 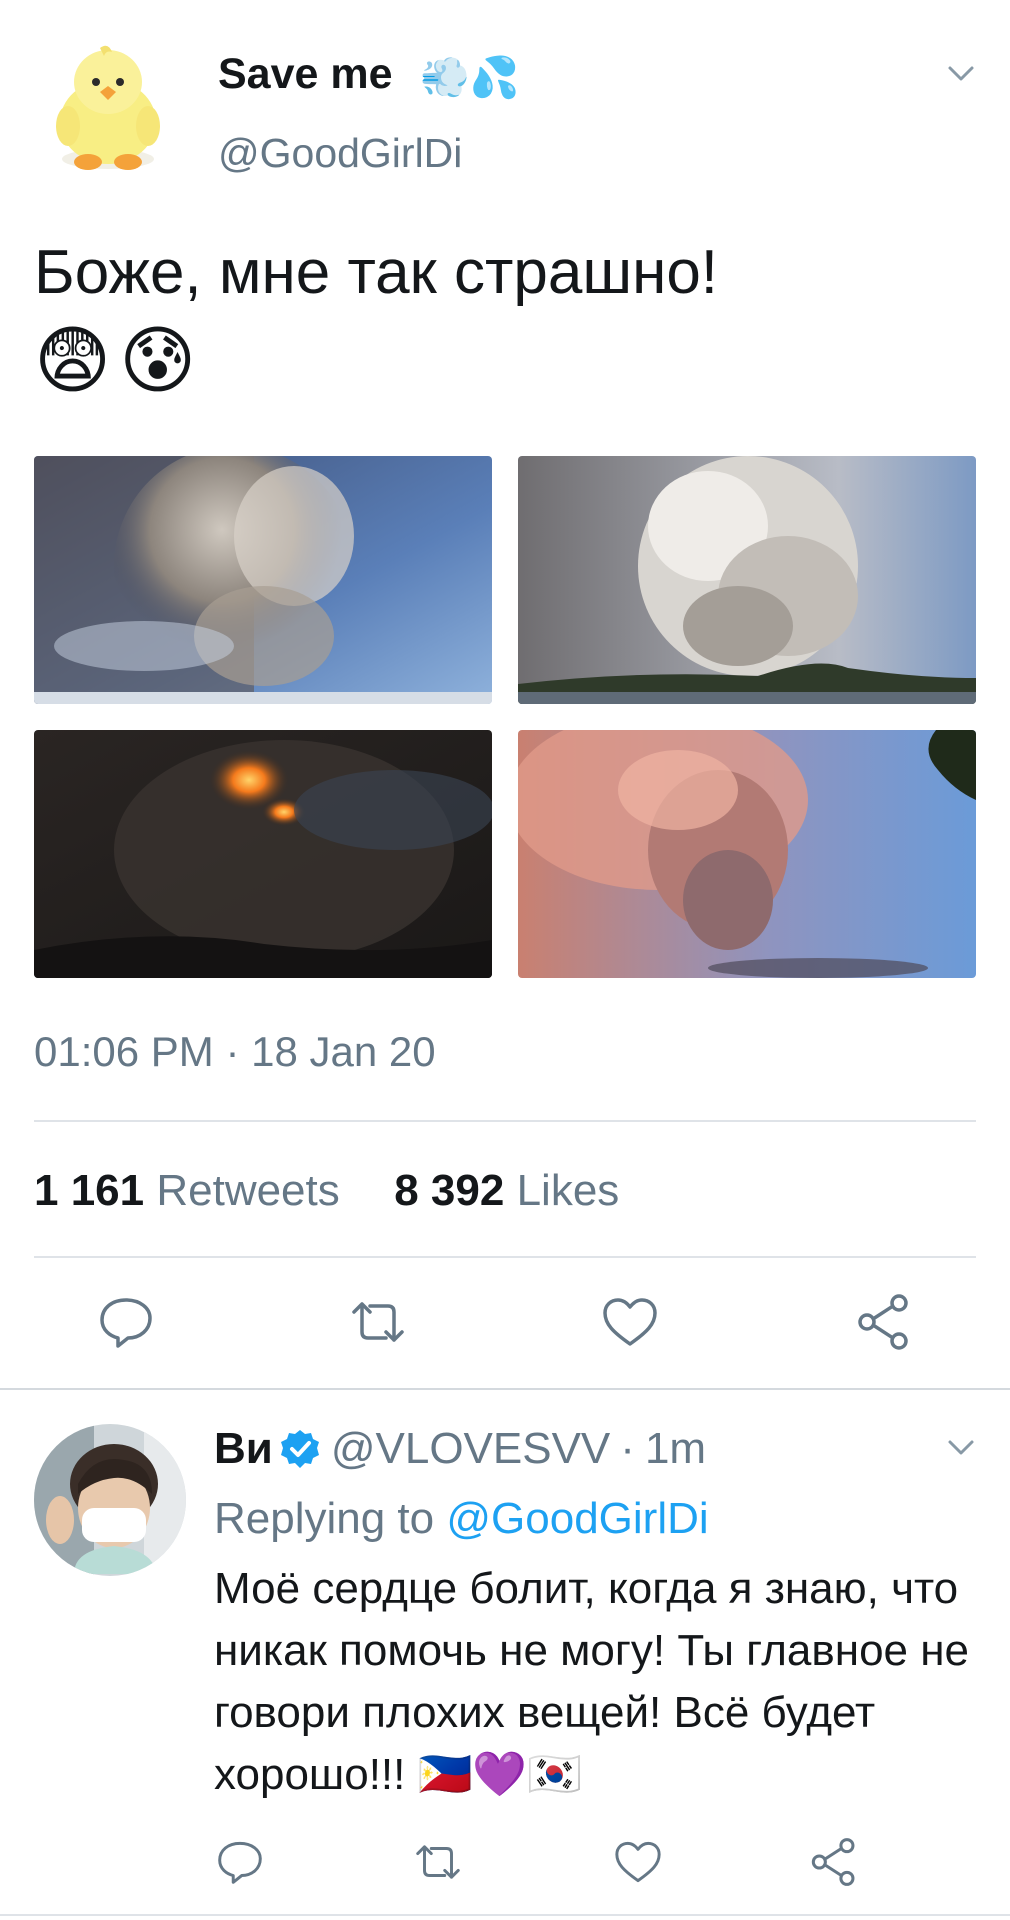 What do you see at coordinates (505, 1389) in the screenshot?
I see `section-divider` at bounding box center [505, 1389].